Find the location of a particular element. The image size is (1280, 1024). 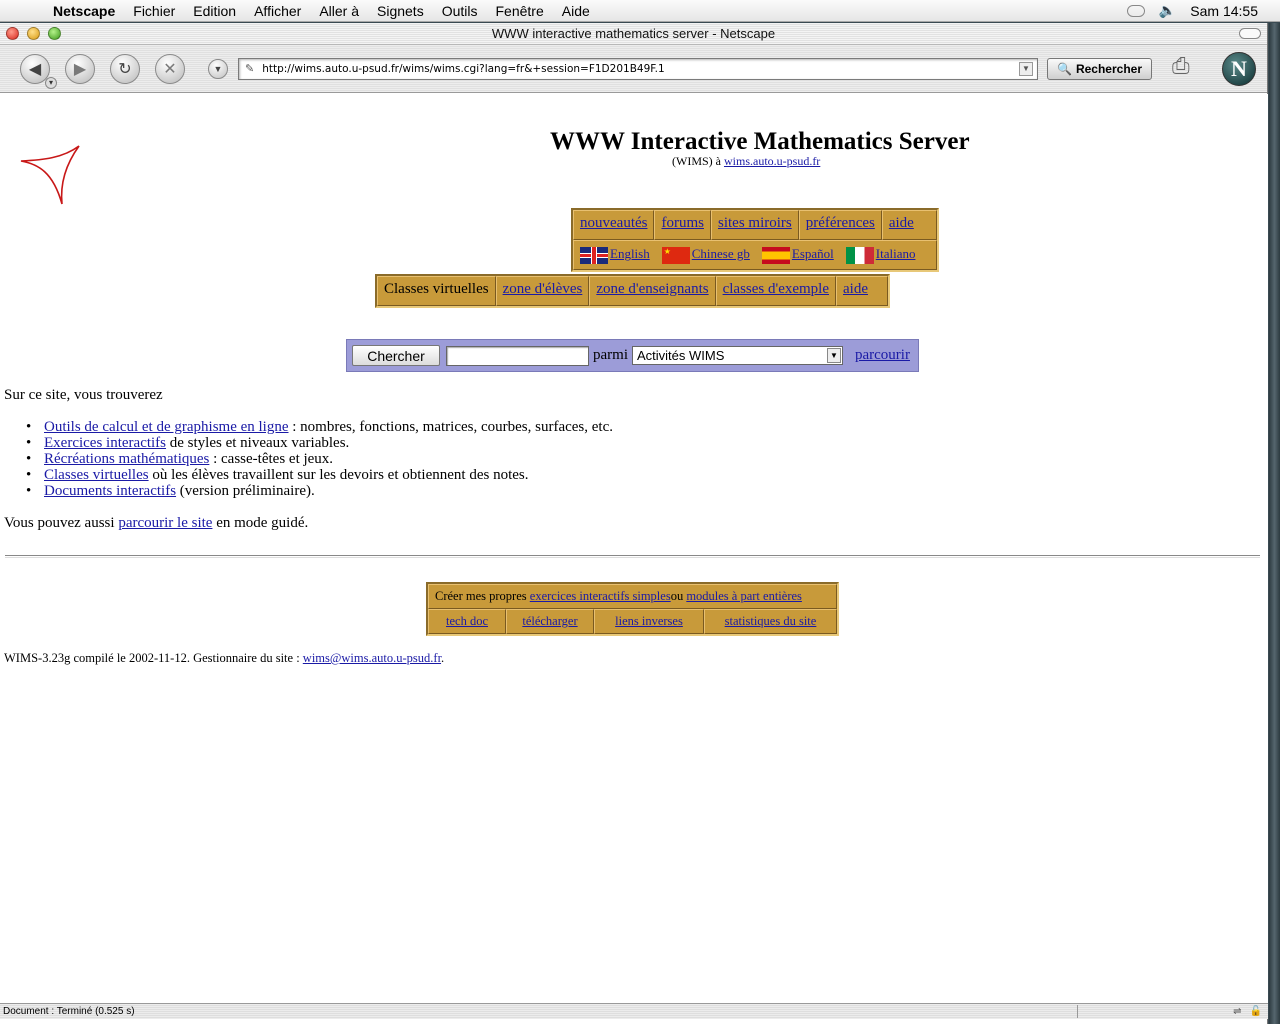

close-window-button is located at coordinates (12, 33).